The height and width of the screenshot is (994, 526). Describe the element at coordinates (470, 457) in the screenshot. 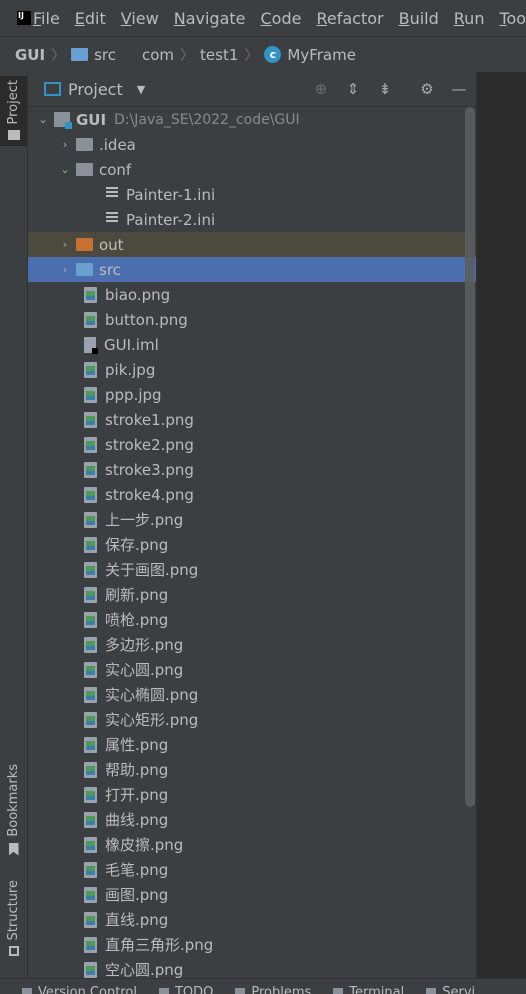

I see `scrollbar` at that location.